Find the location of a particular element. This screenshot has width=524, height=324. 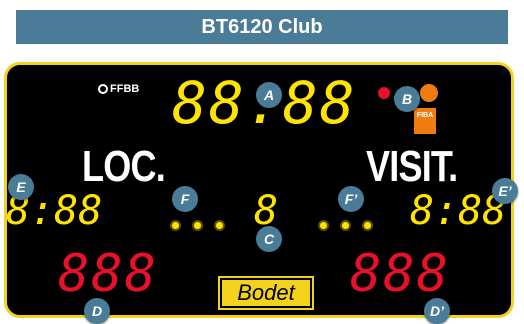

fiba-badge: FIBA is located at coordinates (425, 121).